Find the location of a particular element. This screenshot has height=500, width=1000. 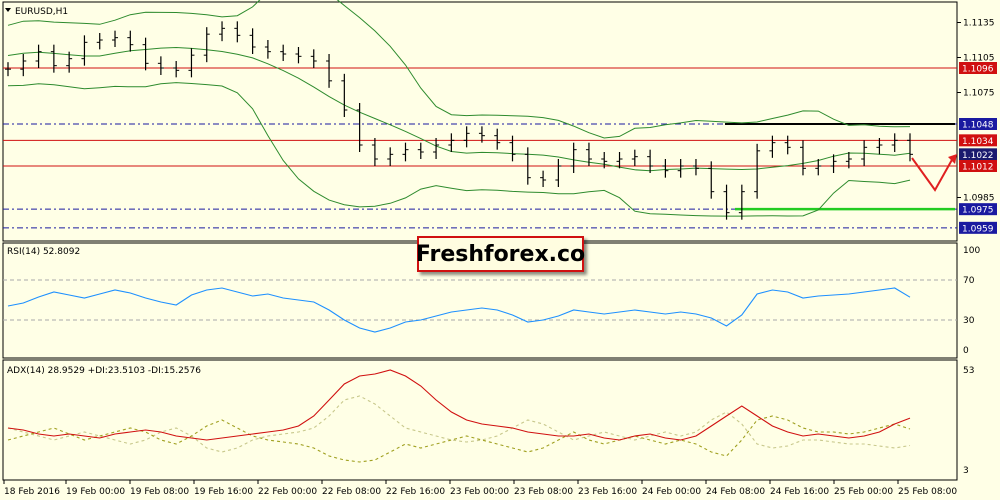

rsi-tick-label: 100 is located at coordinates (971, 251).